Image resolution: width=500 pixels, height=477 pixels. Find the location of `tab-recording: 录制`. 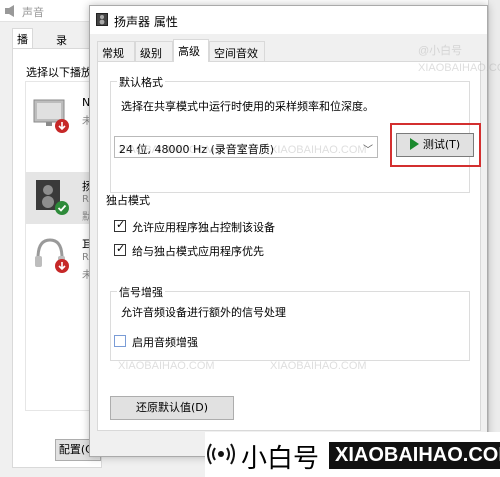

tab-recording: 录制 is located at coordinates (61, 46).